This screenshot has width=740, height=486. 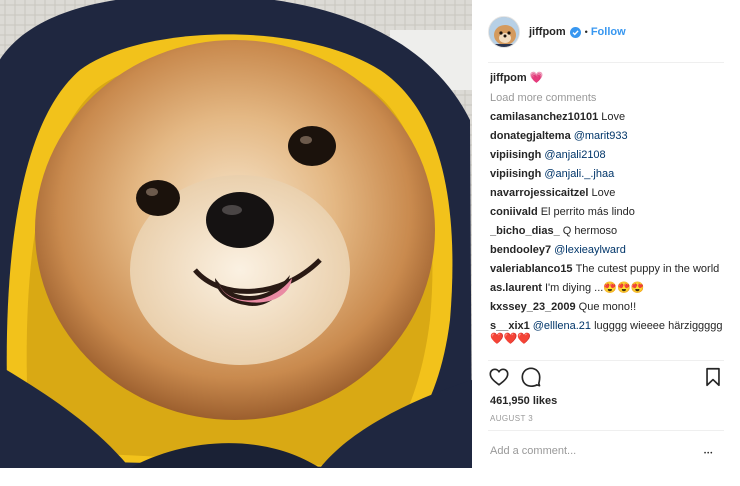 I want to click on comment-username: _bicho_dias_, so click(x=525, y=231).